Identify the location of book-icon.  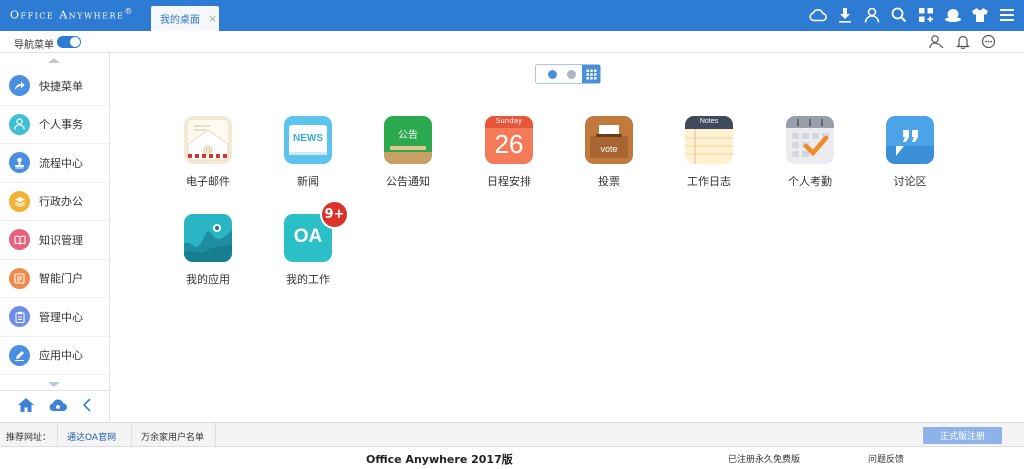
(19, 240).